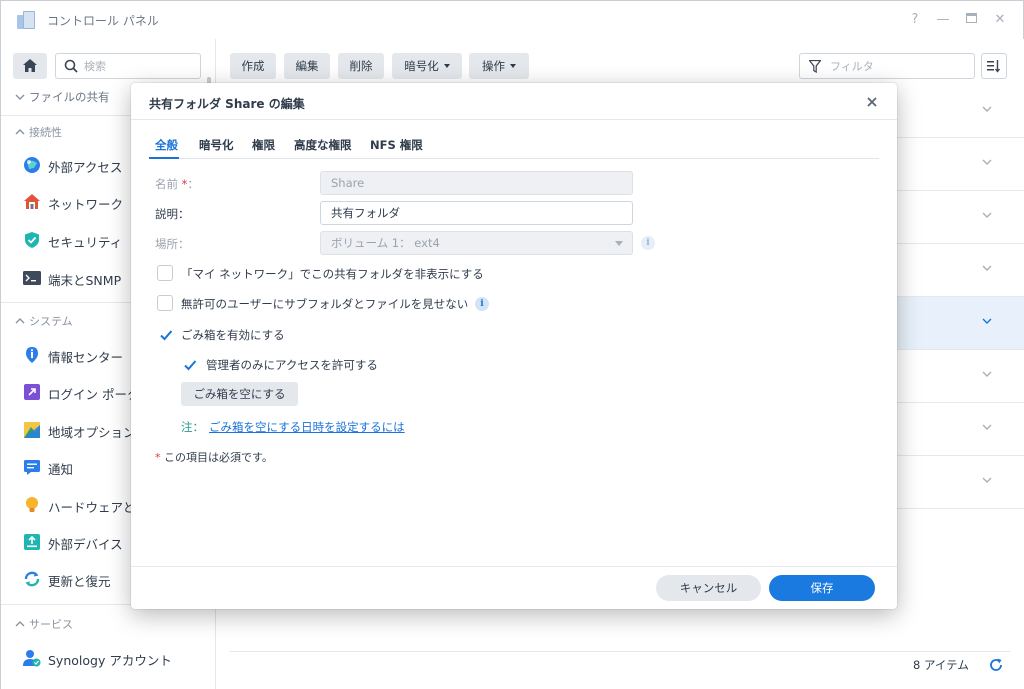  Describe the element at coordinates (32, 430) in the screenshot. I see `region-icon` at that location.